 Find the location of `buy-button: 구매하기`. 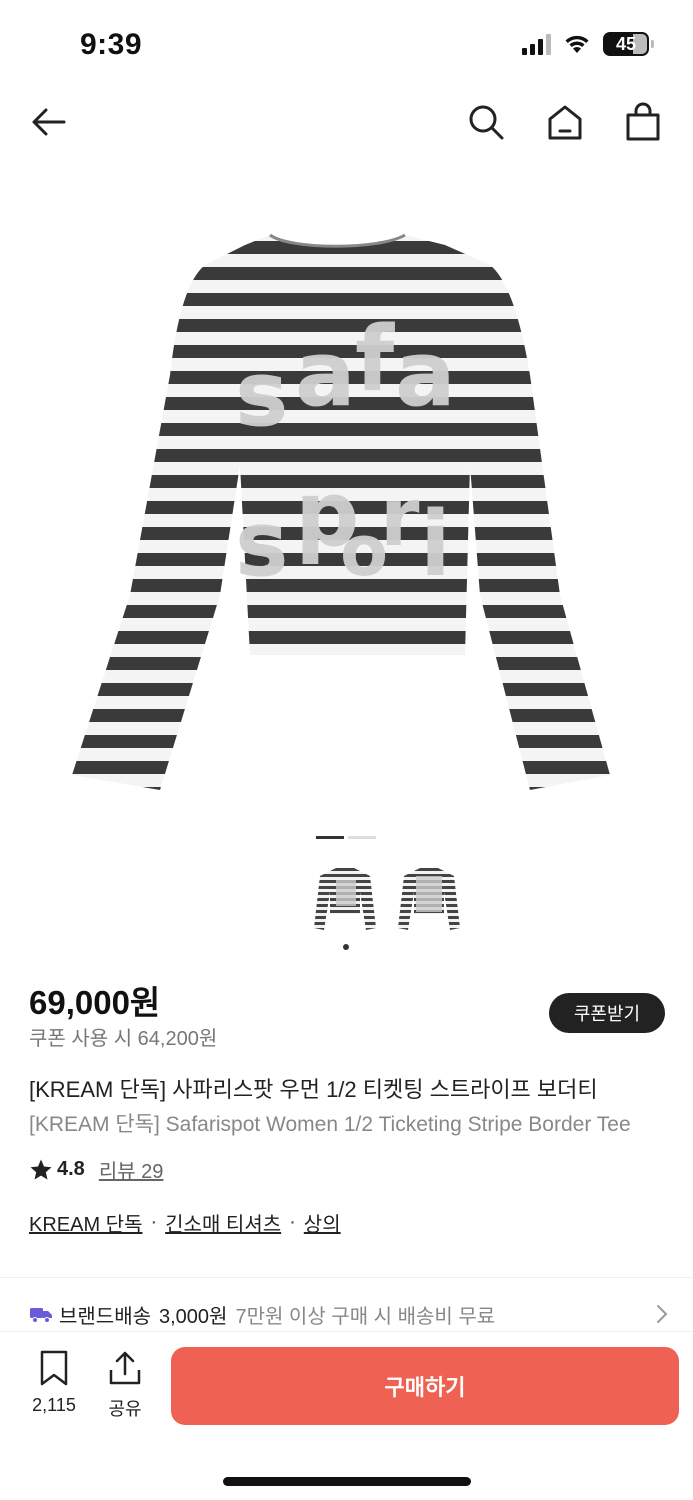

buy-button: 구매하기 is located at coordinates (425, 1386).